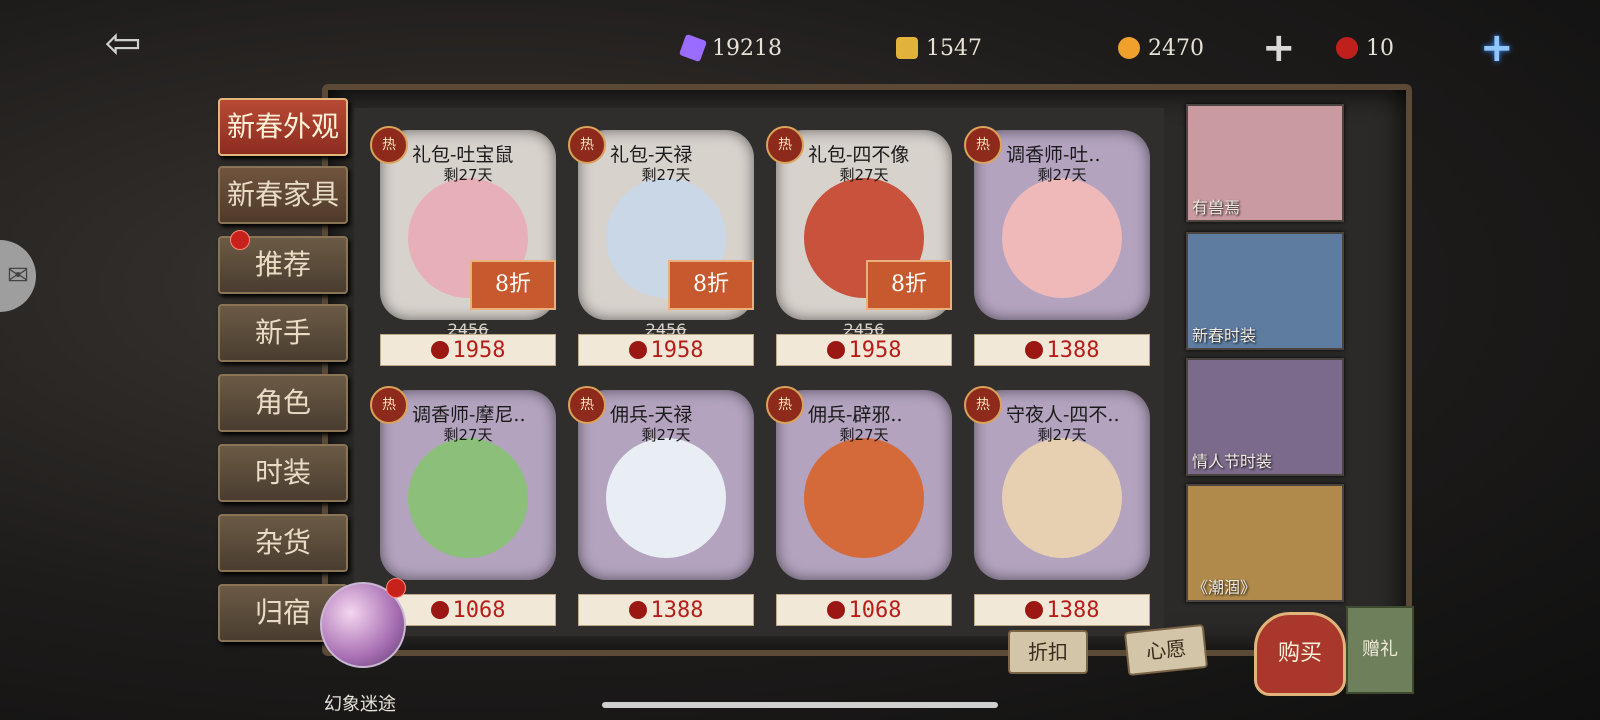 This screenshot has width=1600, height=720. I want to click on wishlist-button: 心愿, so click(1166, 650).